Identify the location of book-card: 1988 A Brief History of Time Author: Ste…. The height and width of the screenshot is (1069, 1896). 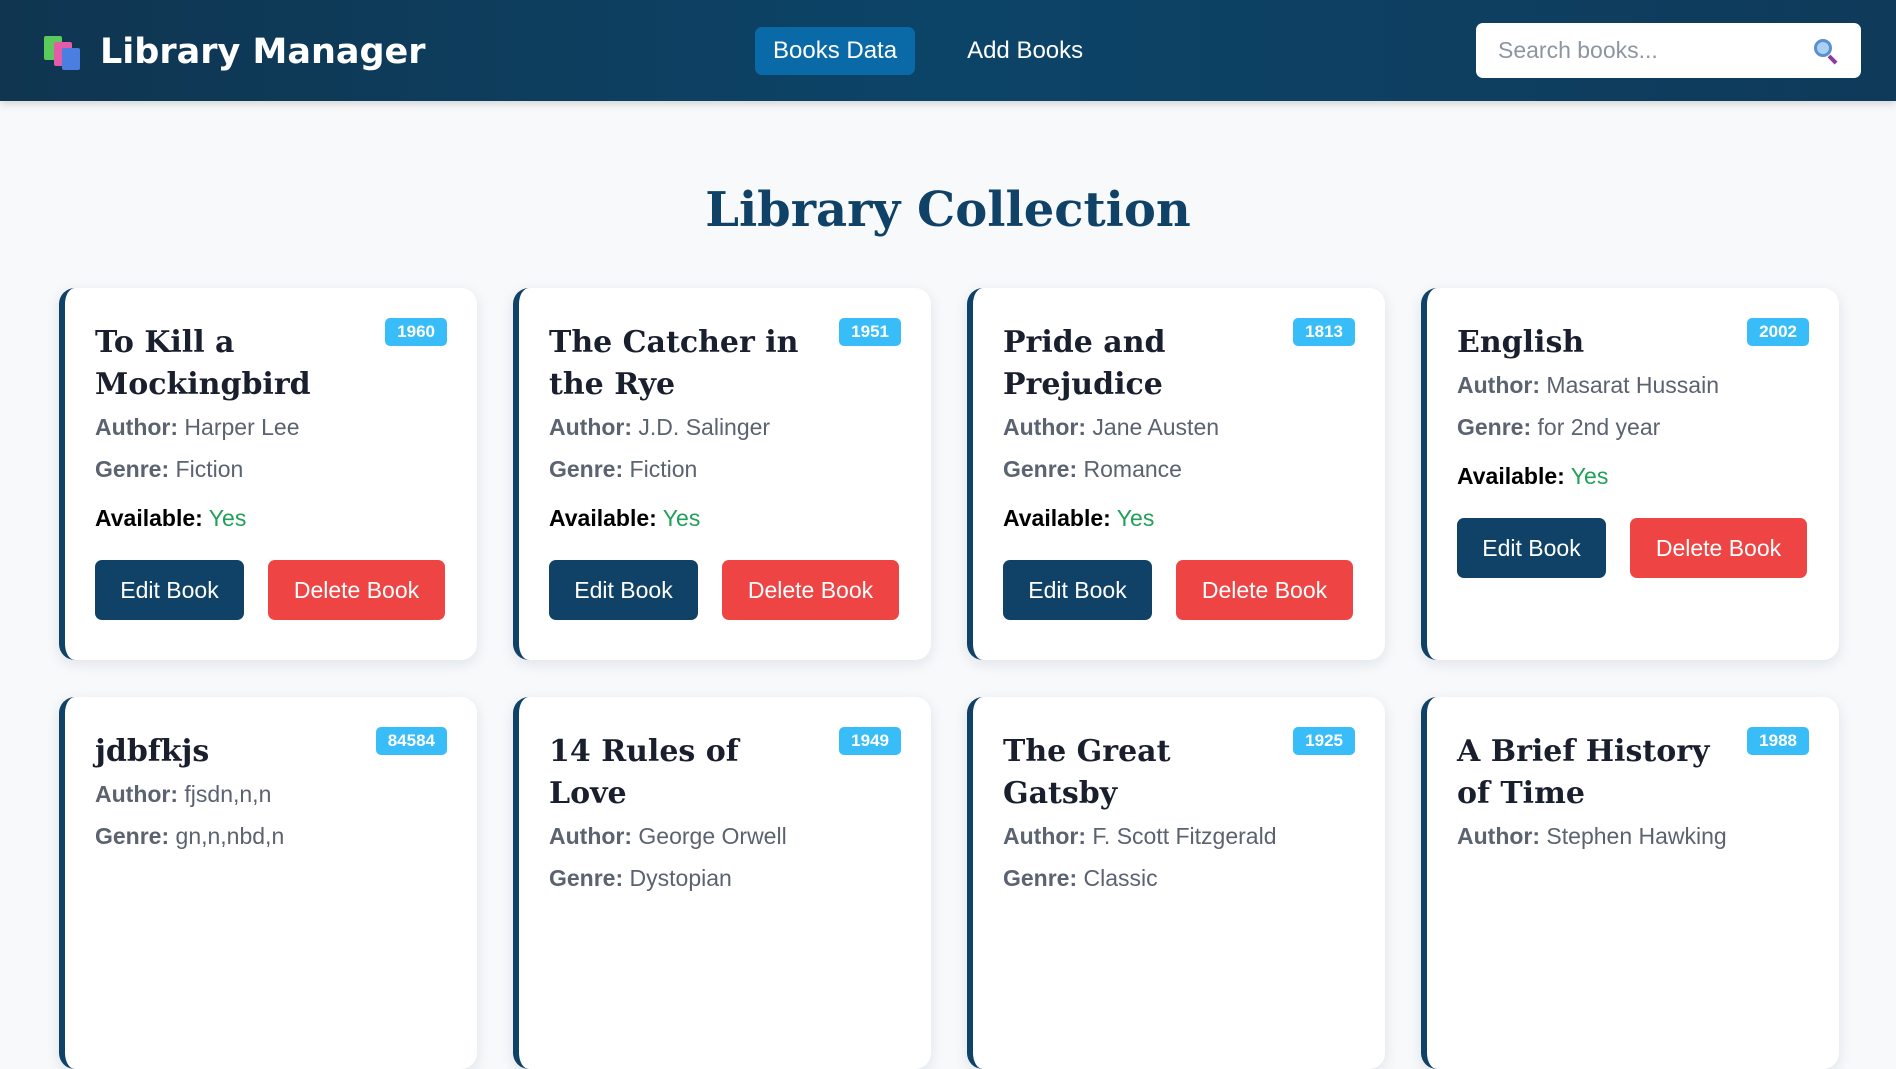
(1630, 883).